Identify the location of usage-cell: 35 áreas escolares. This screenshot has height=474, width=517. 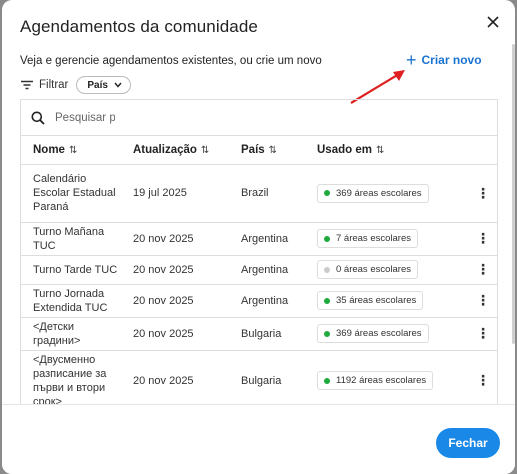
(381, 301).